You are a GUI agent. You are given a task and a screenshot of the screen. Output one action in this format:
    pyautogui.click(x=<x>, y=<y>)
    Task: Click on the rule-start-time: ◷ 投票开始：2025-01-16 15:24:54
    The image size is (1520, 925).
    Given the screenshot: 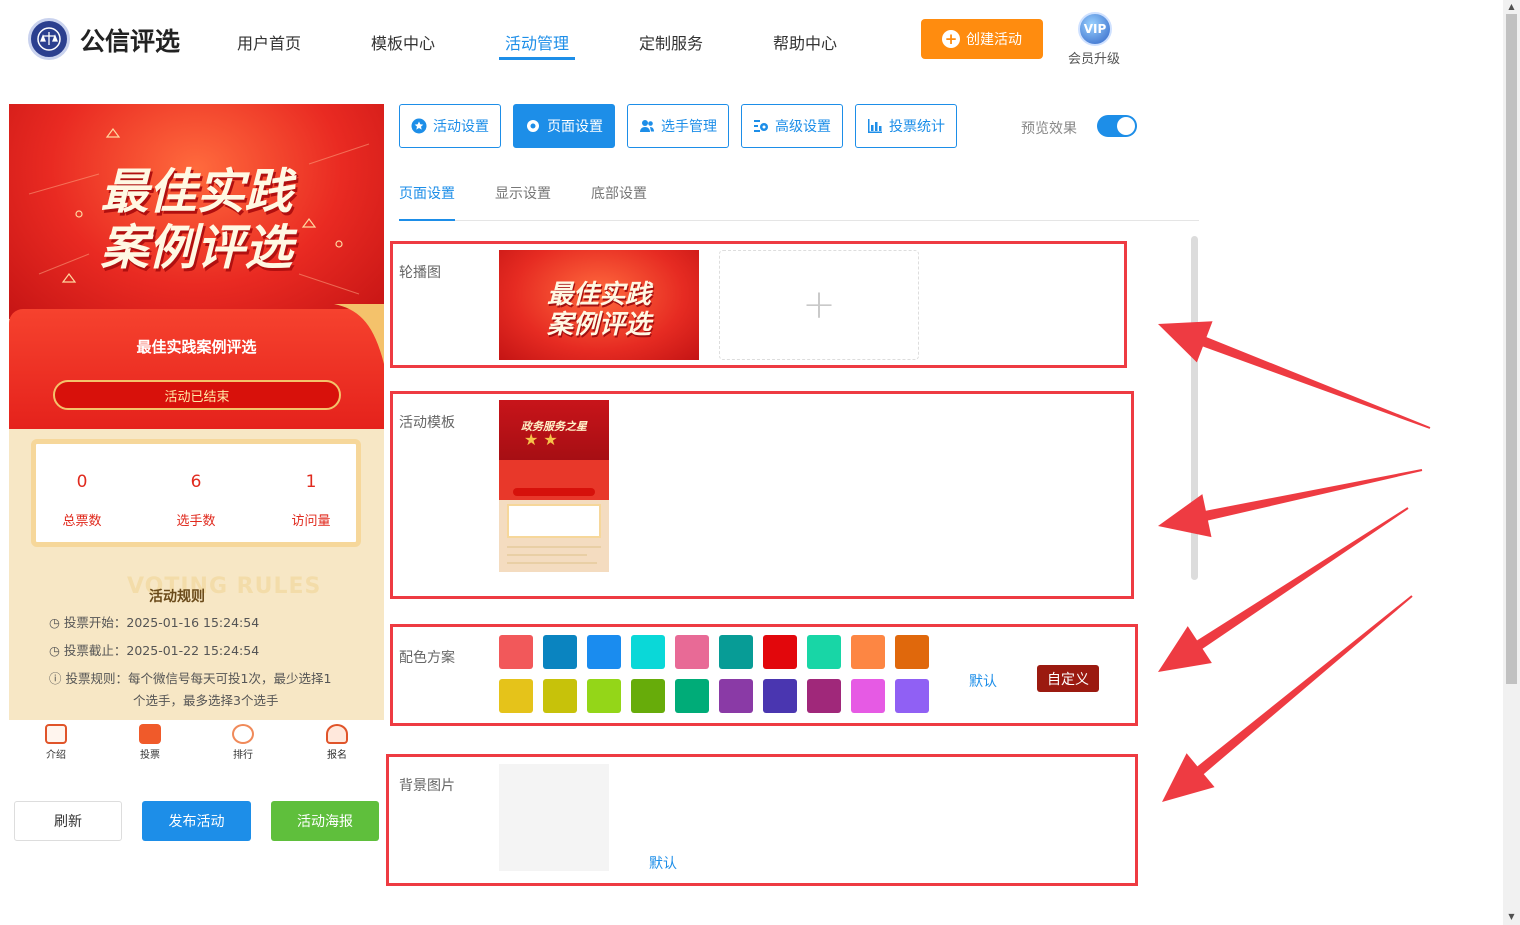 What is the action you would take?
    pyautogui.click(x=154, y=622)
    